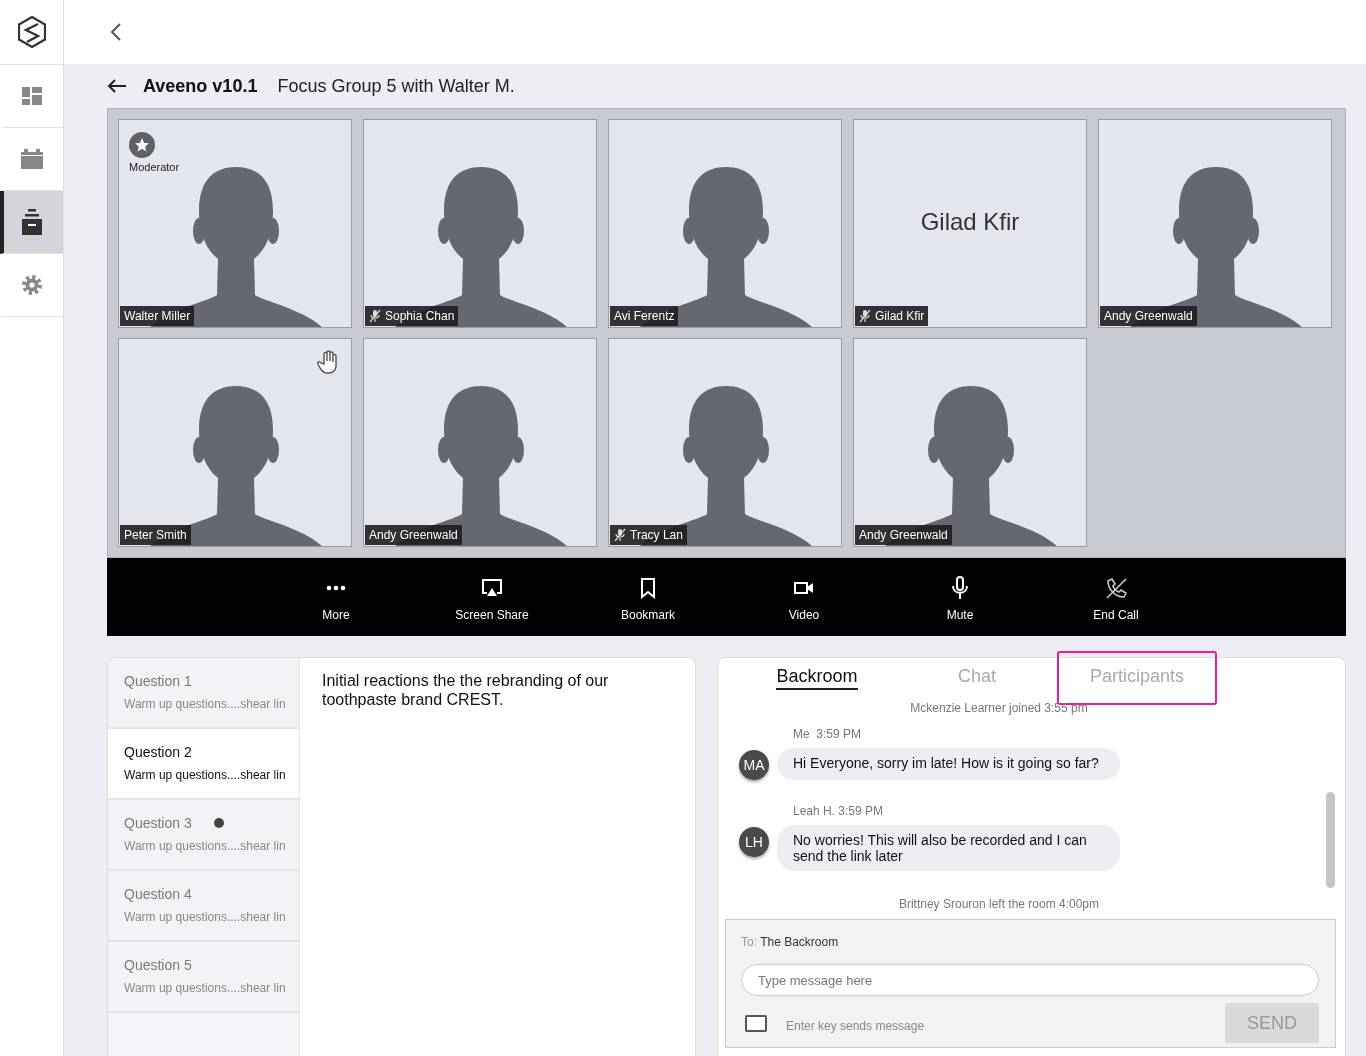  Describe the element at coordinates (828, 734) in the screenshot. I see `message-meta: Me 3:59 PM` at that location.